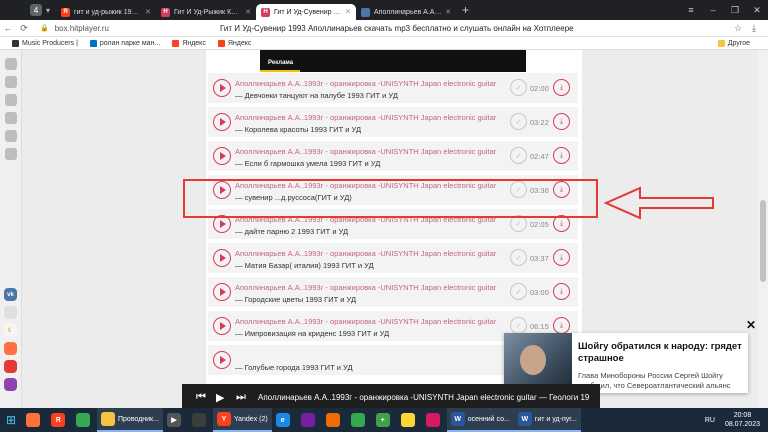 The width and height of the screenshot is (768, 432). Describe the element at coordinates (10, 330) in the screenshot. I see `moon-icon: ☾` at that location.